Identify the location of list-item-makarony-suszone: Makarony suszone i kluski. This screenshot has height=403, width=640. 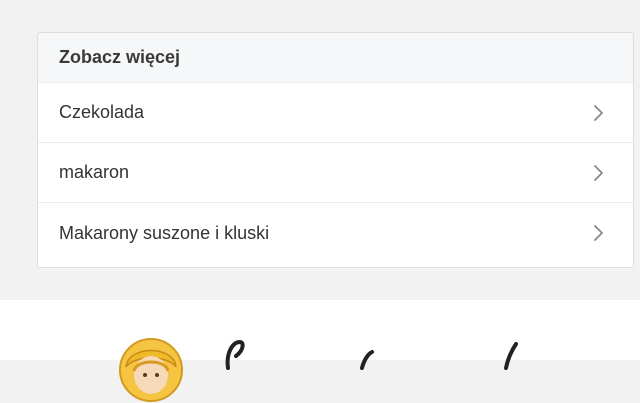
(335, 233).